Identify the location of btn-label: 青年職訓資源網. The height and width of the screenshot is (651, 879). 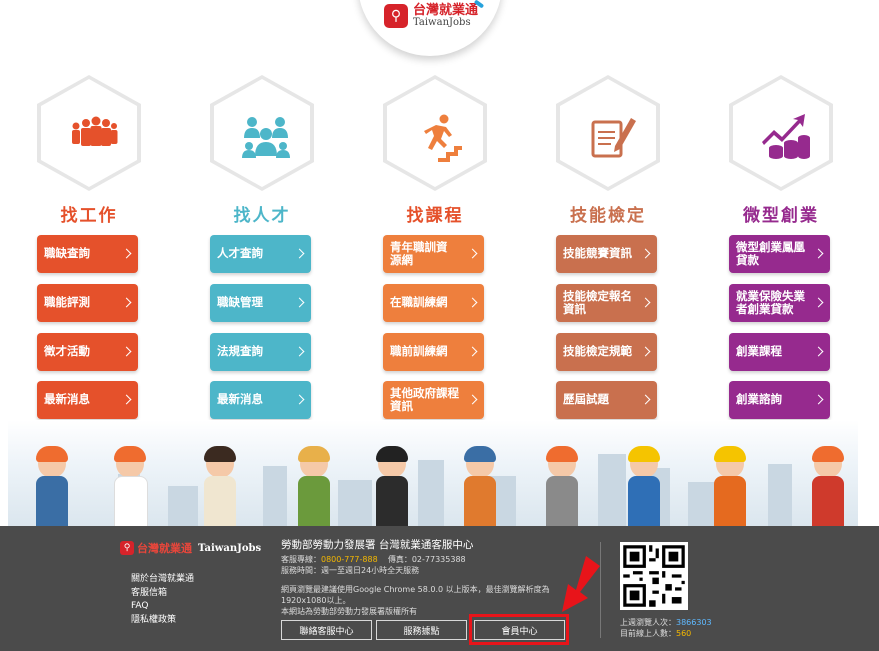
(419, 253).